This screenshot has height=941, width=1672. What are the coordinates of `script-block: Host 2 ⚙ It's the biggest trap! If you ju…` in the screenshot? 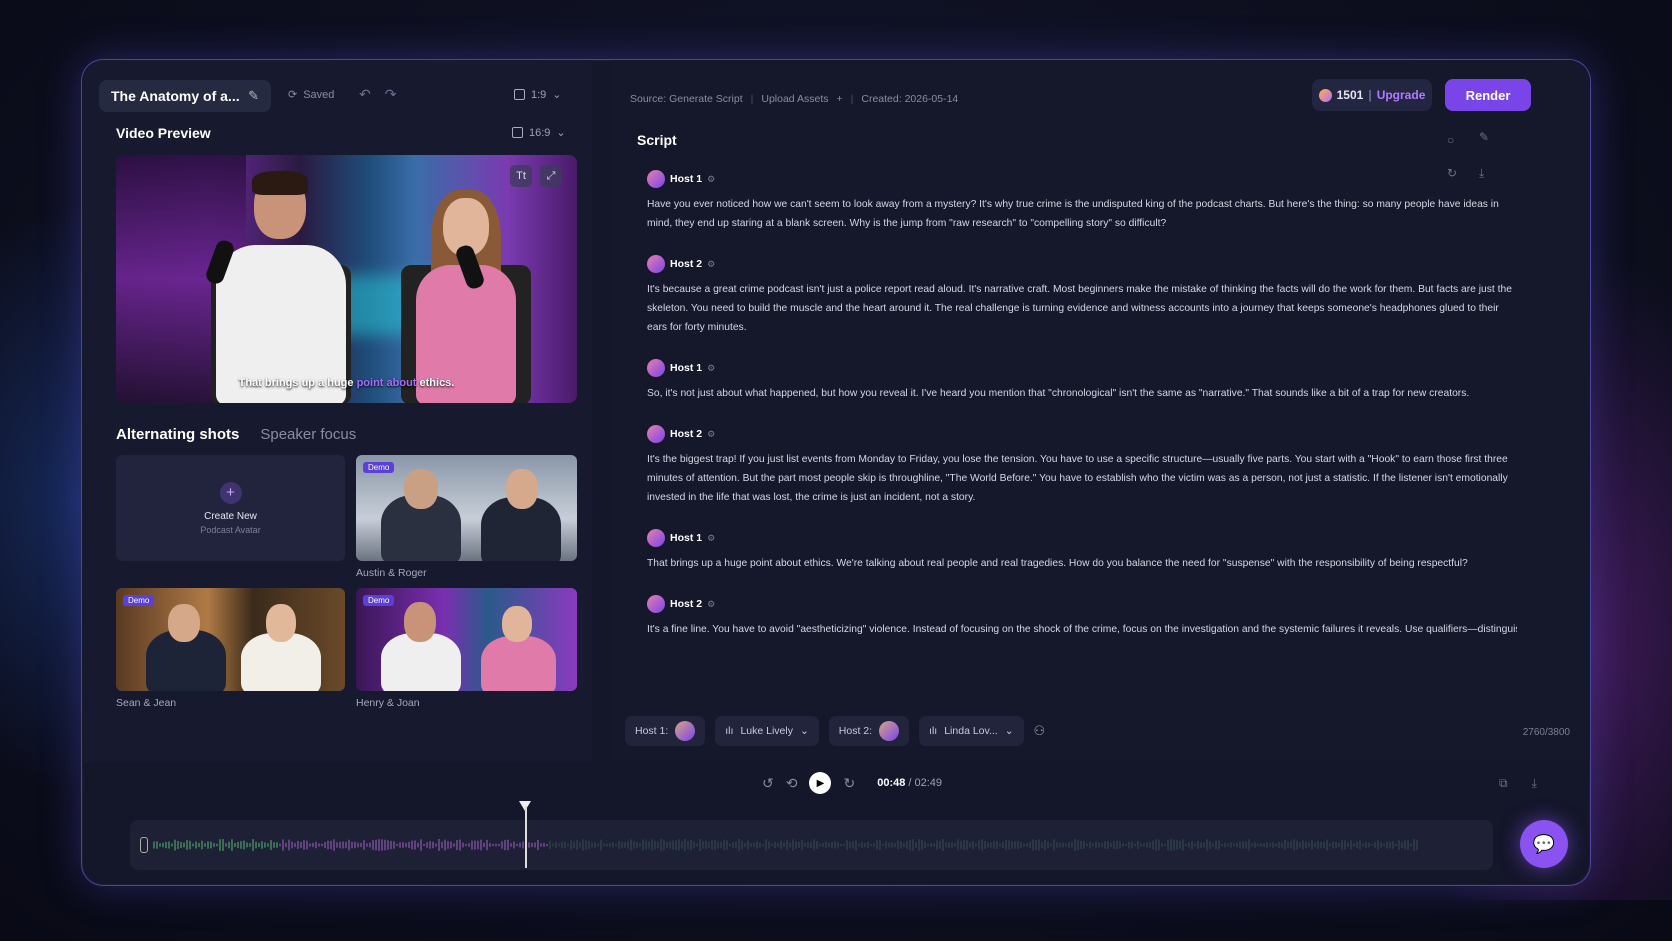 It's located at (1082, 466).